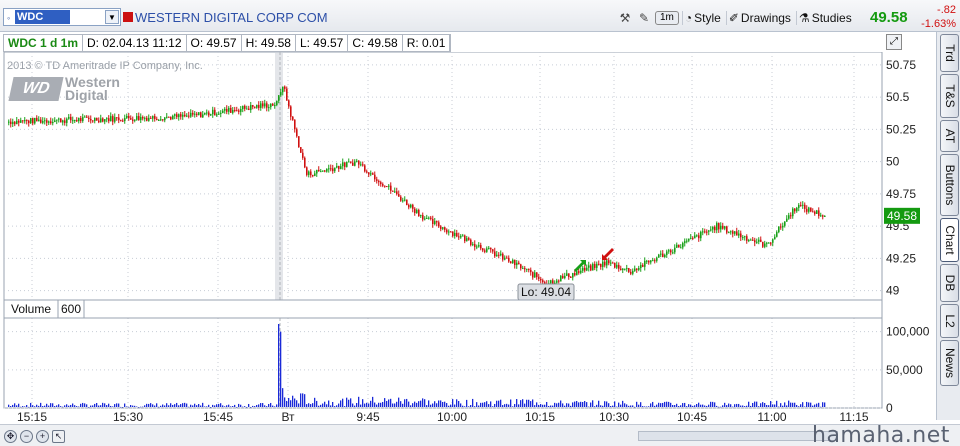  What do you see at coordinates (949, 185) in the screenshot?
I see `tab-buttons: Buttons` at bounding box center [949, 185].